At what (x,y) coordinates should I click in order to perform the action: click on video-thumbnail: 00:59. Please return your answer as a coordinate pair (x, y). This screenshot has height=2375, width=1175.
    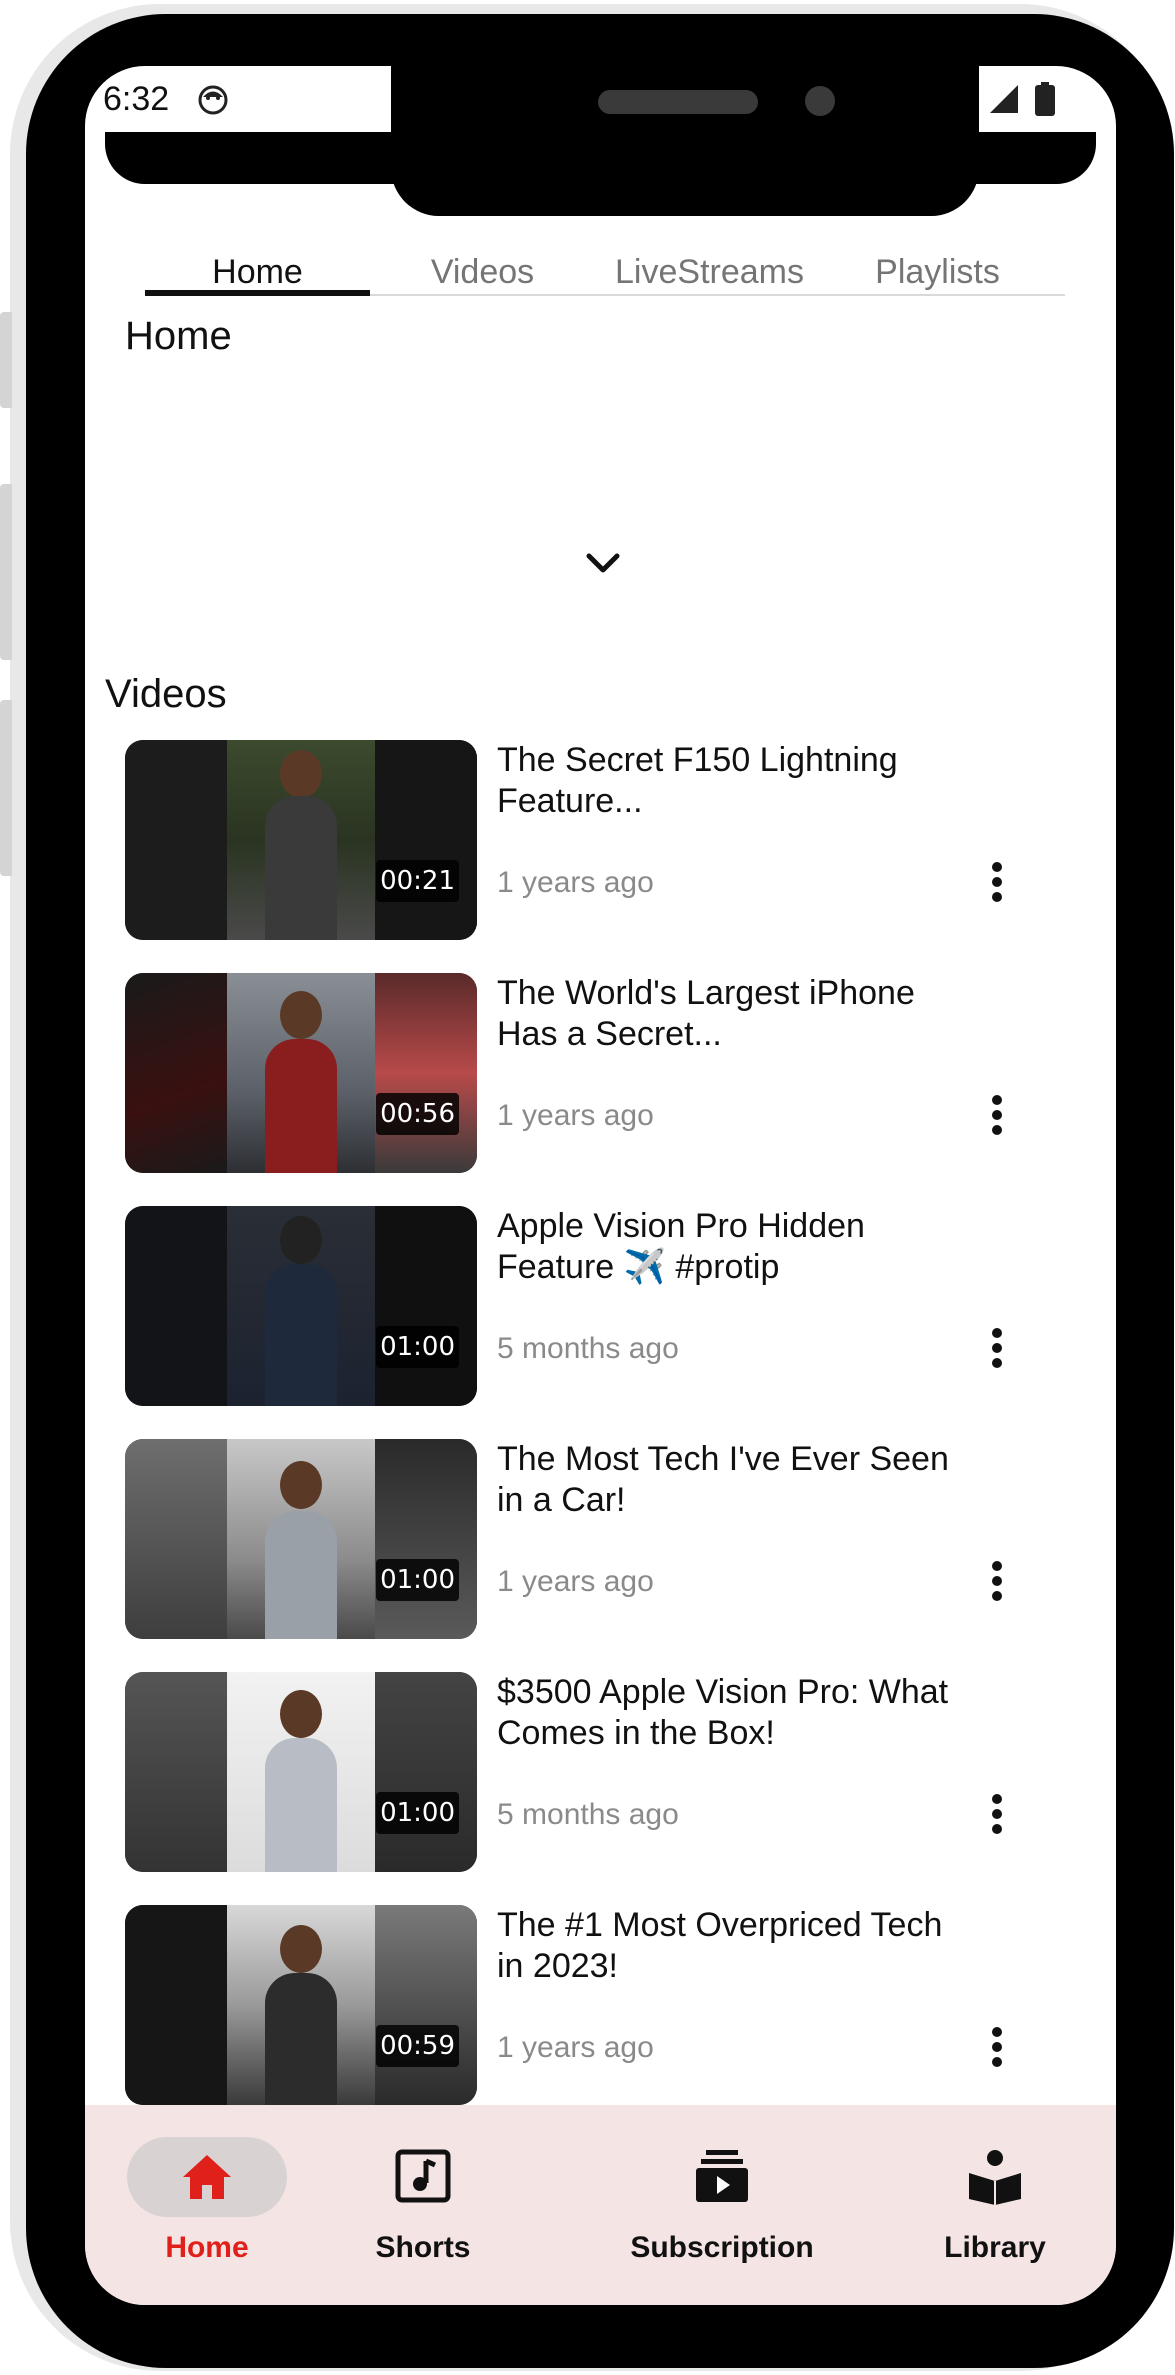
    Looking at the image, I should click on (301, 2005).